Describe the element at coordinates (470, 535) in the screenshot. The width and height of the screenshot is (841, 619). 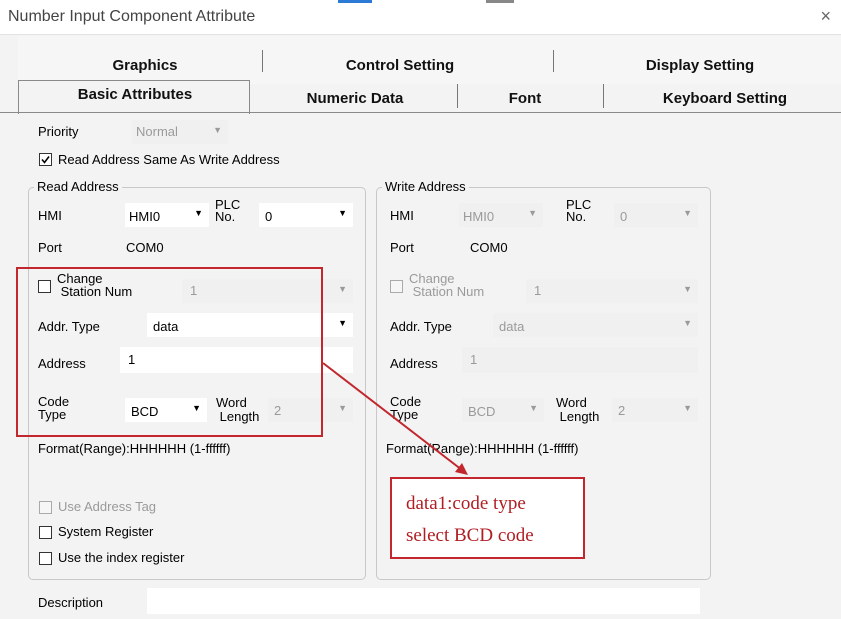
I see `callout-line-2: select BCD code` at that location.